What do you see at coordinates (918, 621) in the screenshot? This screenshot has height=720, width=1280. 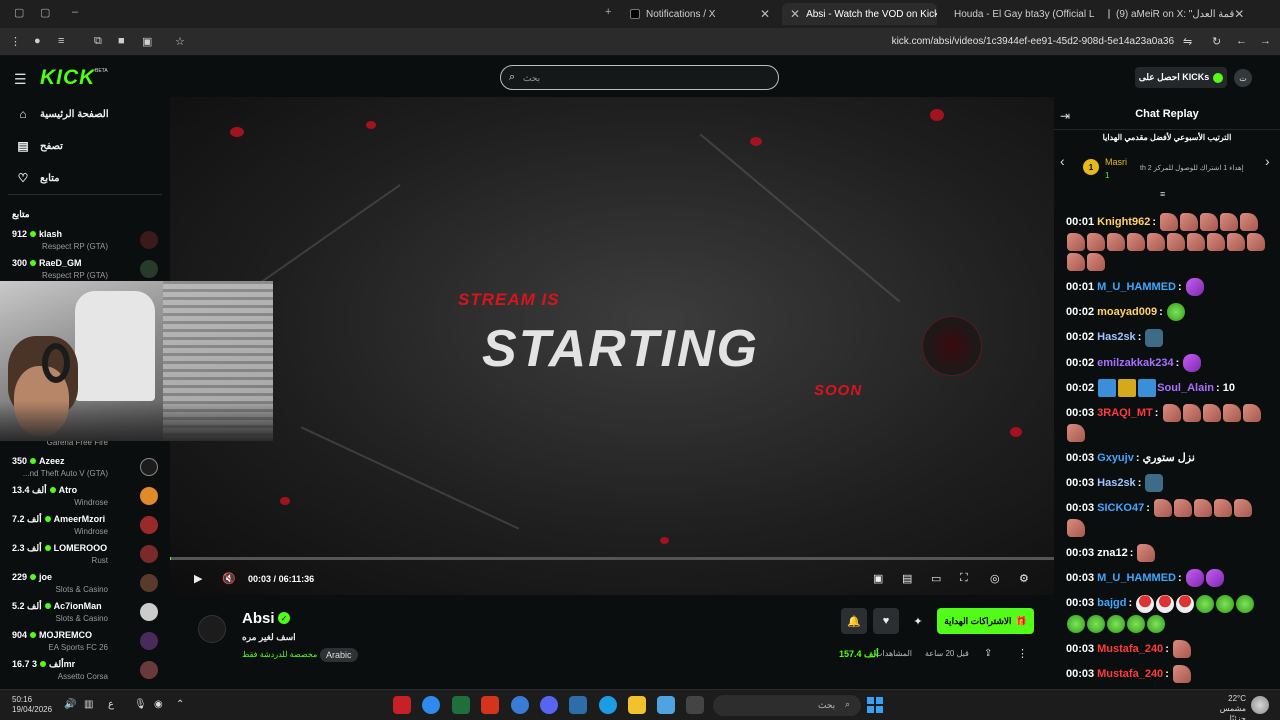 I see `sparkle-button: ✦` at bounding box center [918, 621].